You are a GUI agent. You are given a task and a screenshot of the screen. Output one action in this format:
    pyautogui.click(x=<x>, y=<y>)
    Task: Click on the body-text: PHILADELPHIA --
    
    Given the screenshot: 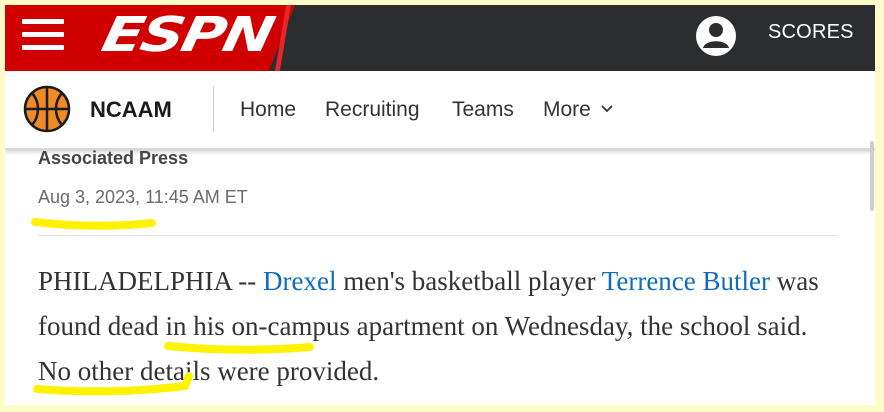 What is the action you would take?
    pyautogui.click(x=150, y=281)
    